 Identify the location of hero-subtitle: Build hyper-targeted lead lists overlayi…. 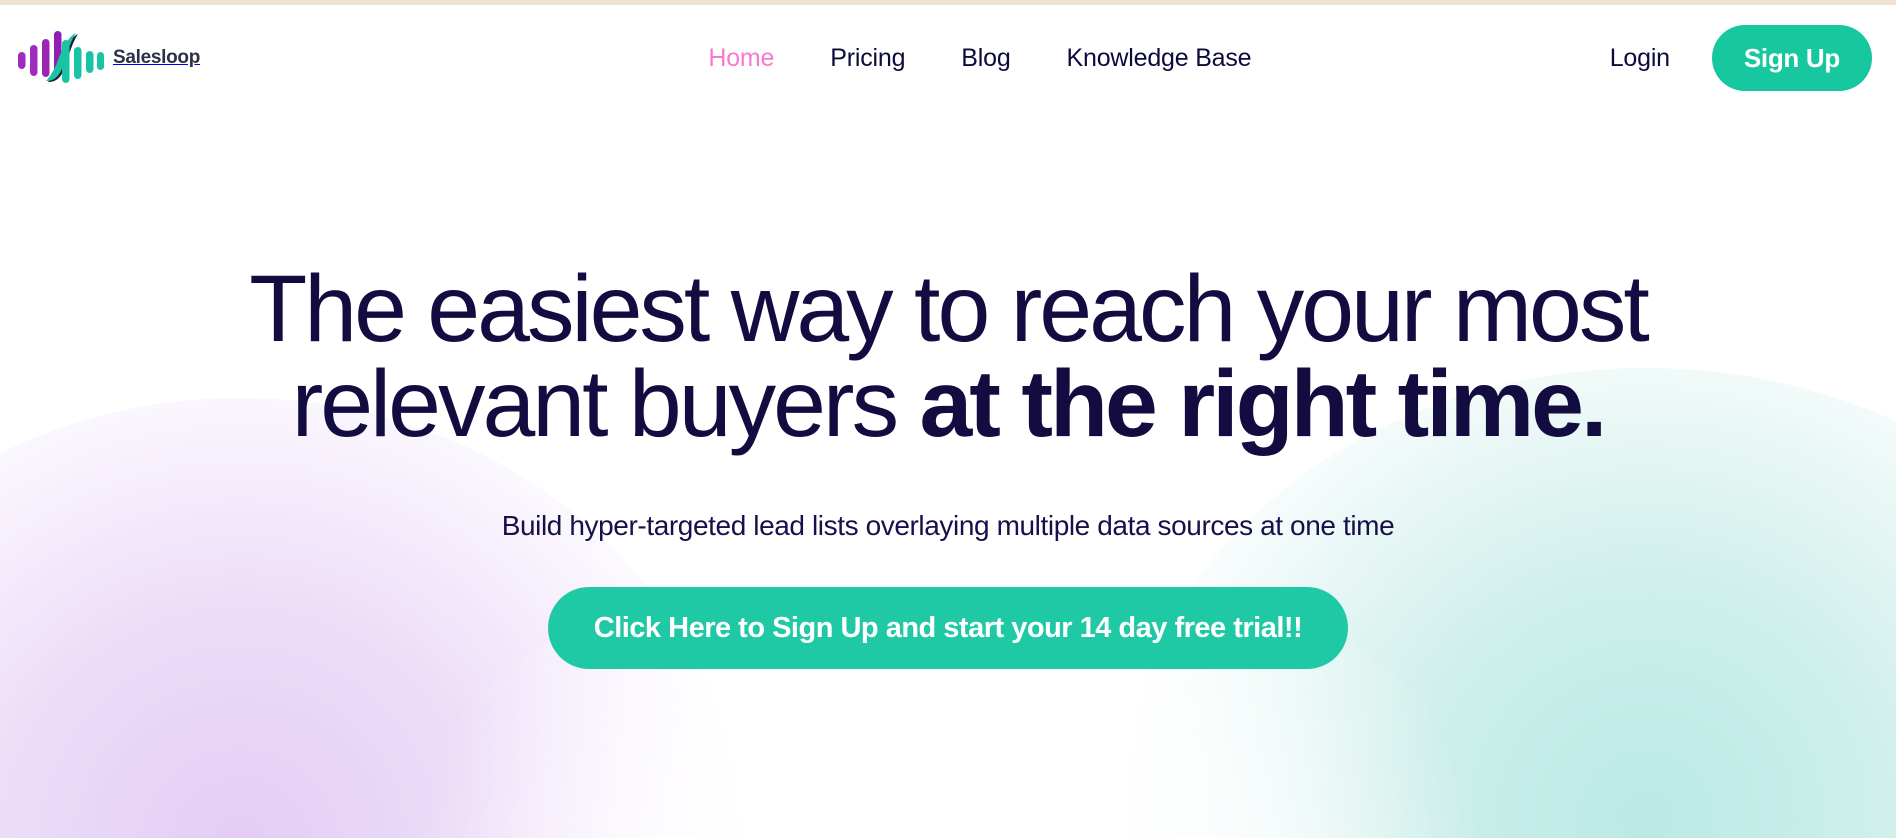
(948, 525).